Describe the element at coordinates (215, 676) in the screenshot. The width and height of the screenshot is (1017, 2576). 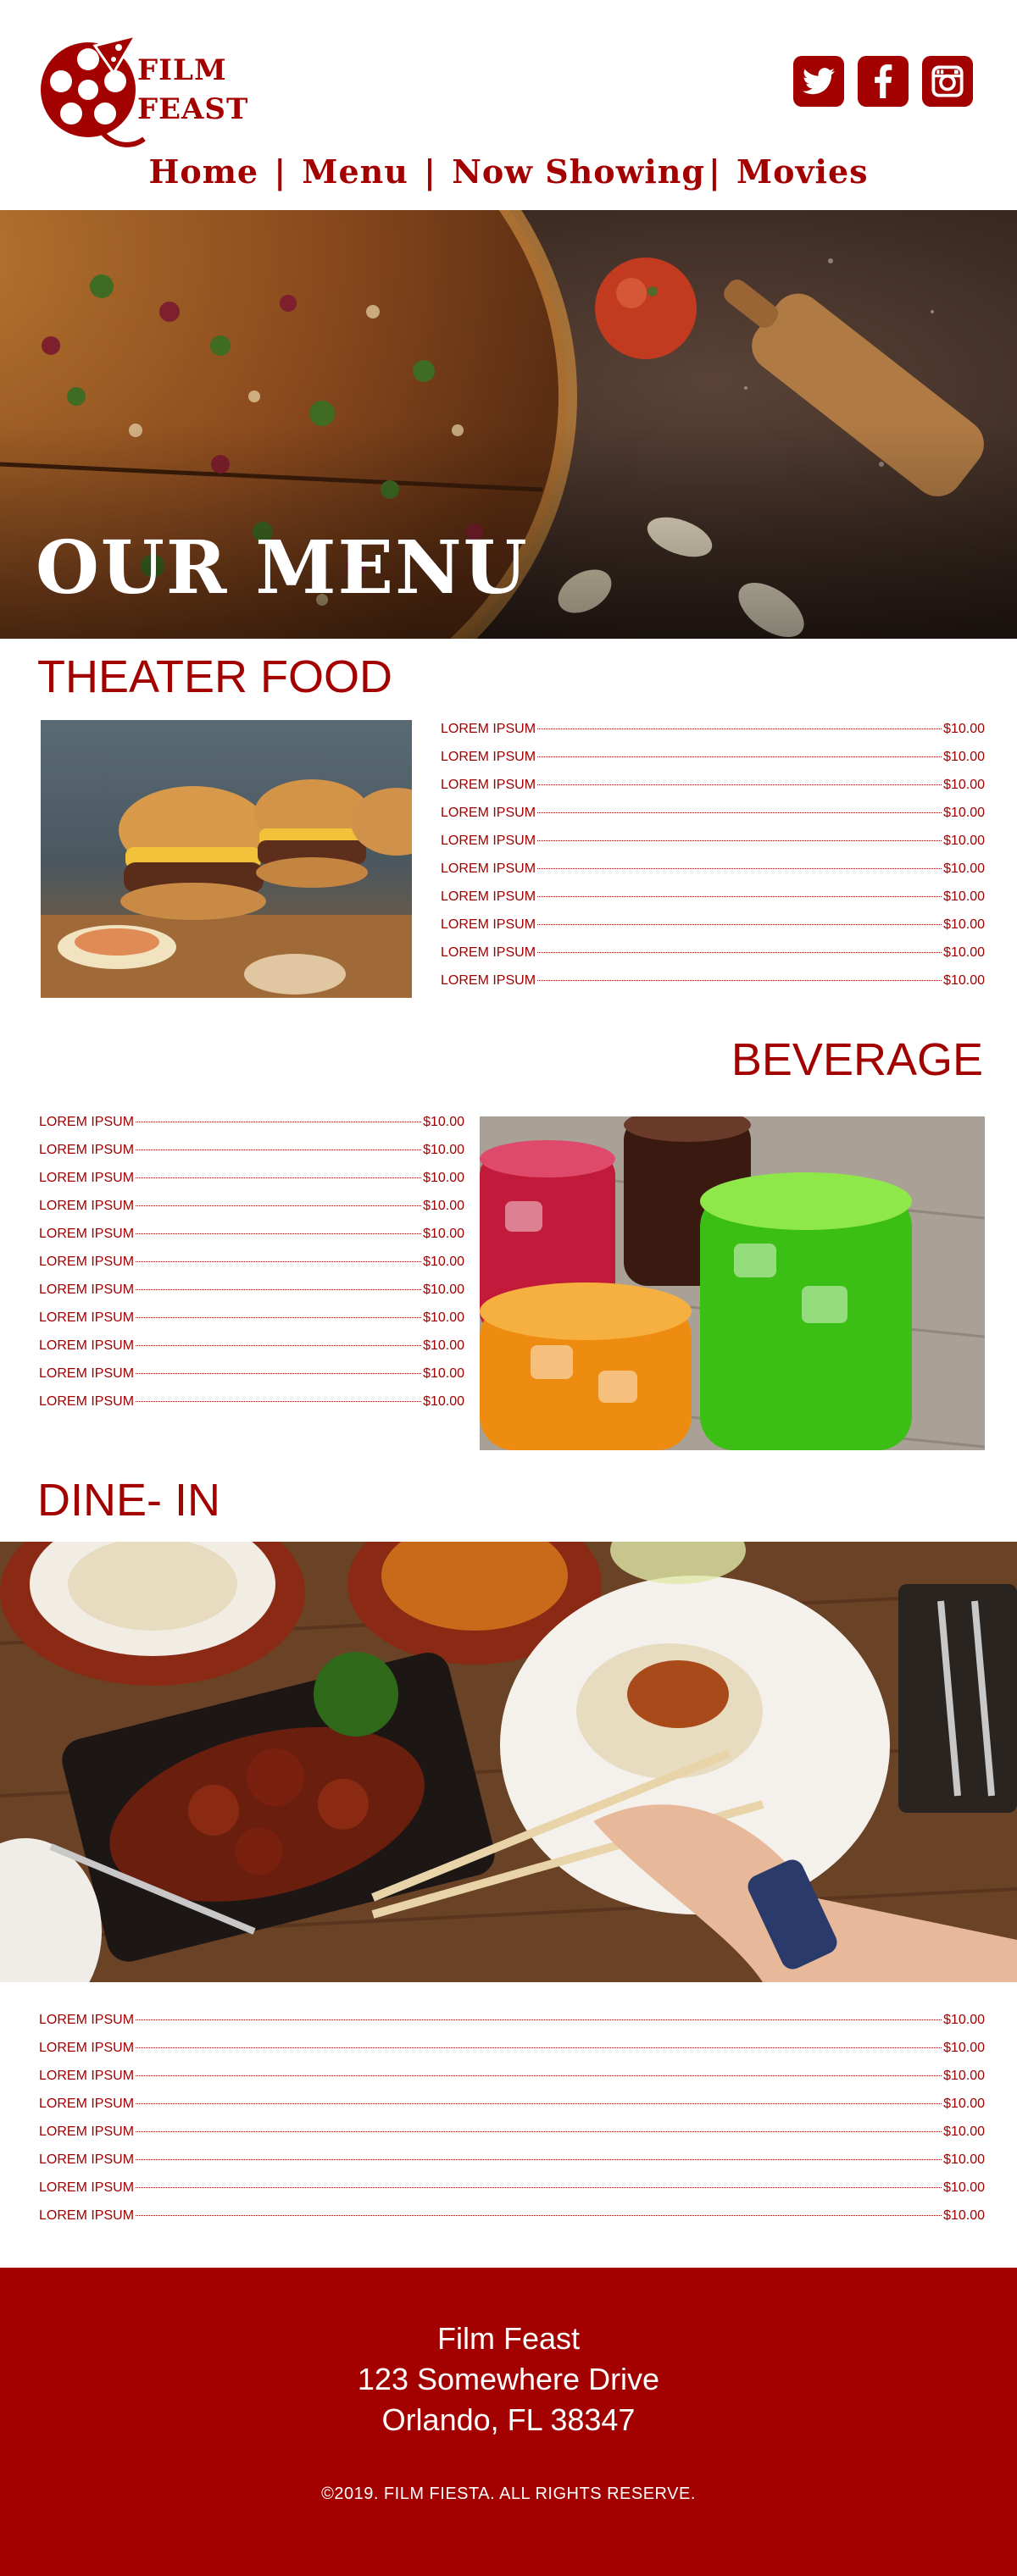
I see `section-title-theater-food: THEATER FOOD` at that location.